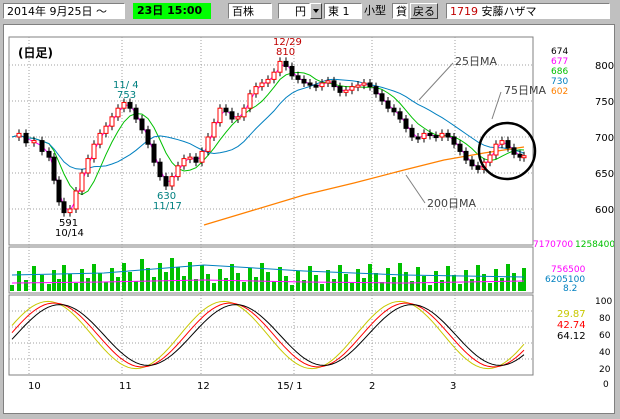  What do you see at coordinates (604, 210) in the screenshot?
I see `price-tick-600: 600` at bounding box center [604, 210].